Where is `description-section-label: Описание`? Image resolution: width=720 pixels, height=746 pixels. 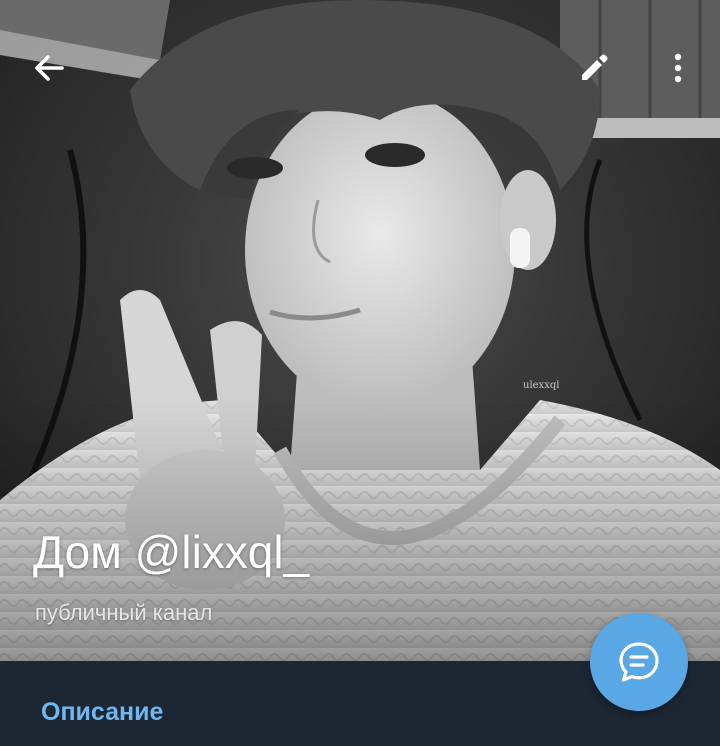 description-section-label: Описание is located at coordinates (102, 712).